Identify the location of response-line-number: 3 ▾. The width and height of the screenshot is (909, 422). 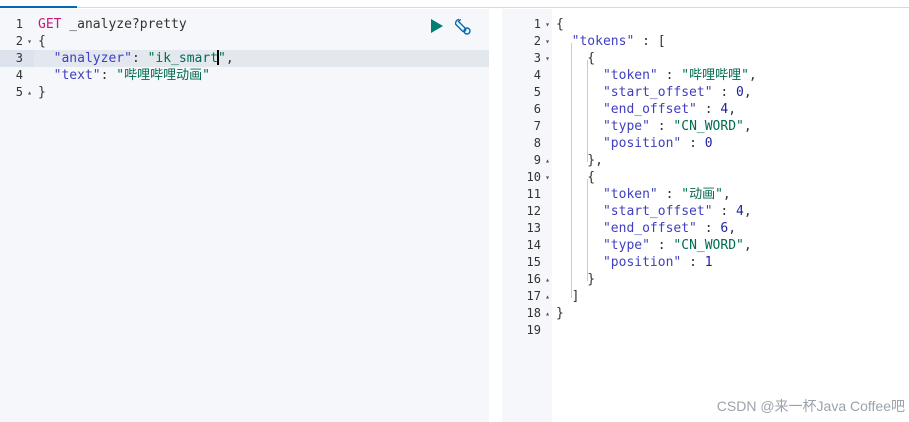
(527, 58).